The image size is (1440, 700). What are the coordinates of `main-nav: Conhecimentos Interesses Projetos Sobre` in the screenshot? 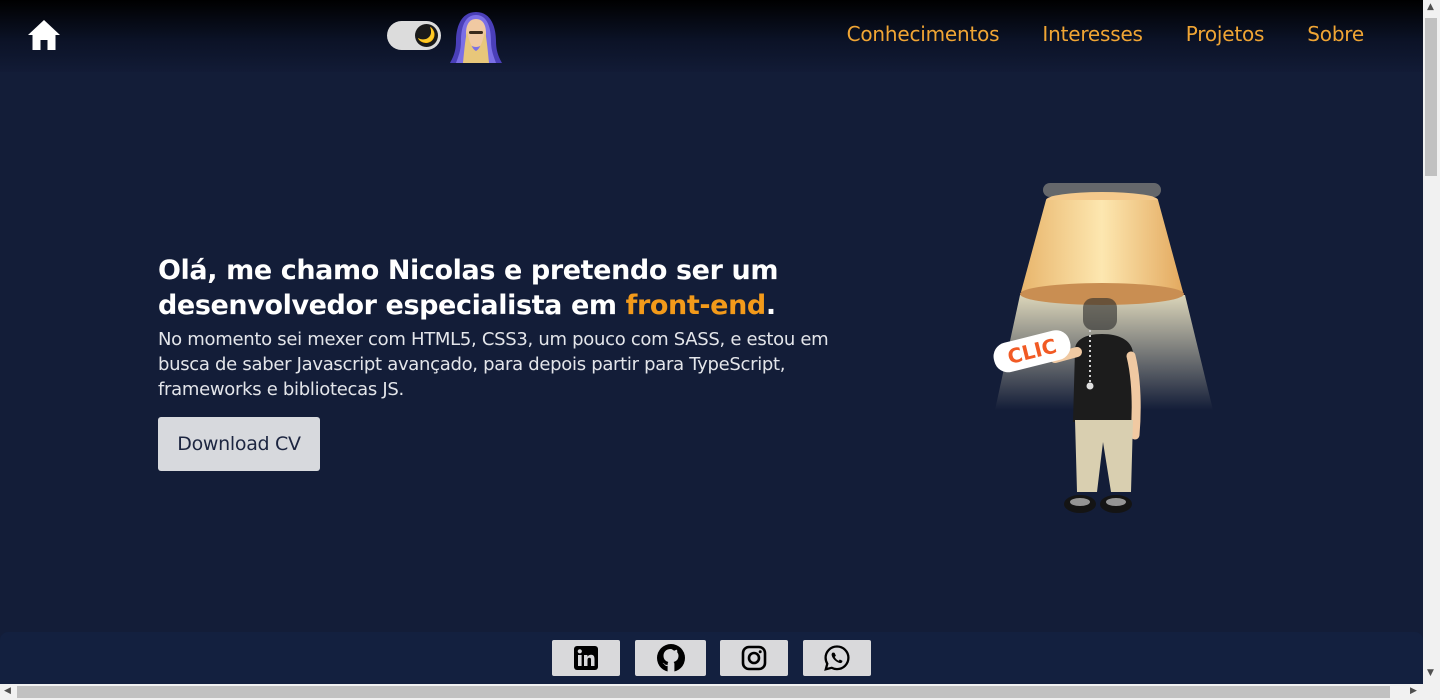 It's located at (1106, 34).